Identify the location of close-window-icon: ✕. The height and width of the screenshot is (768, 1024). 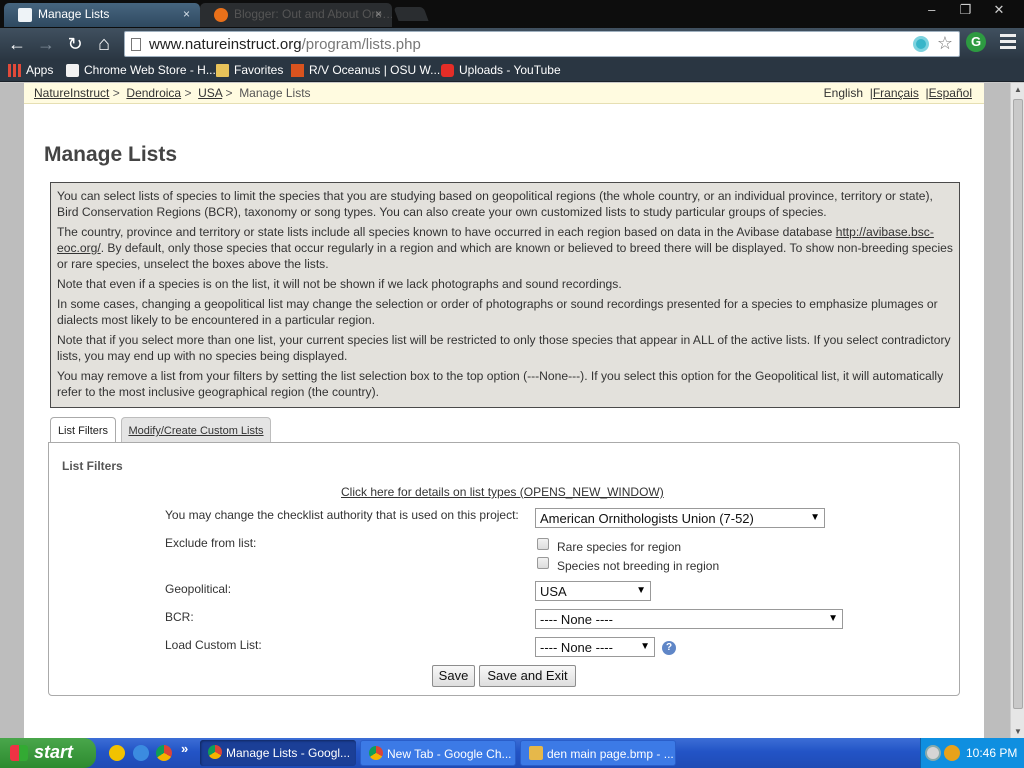
(999, 10).